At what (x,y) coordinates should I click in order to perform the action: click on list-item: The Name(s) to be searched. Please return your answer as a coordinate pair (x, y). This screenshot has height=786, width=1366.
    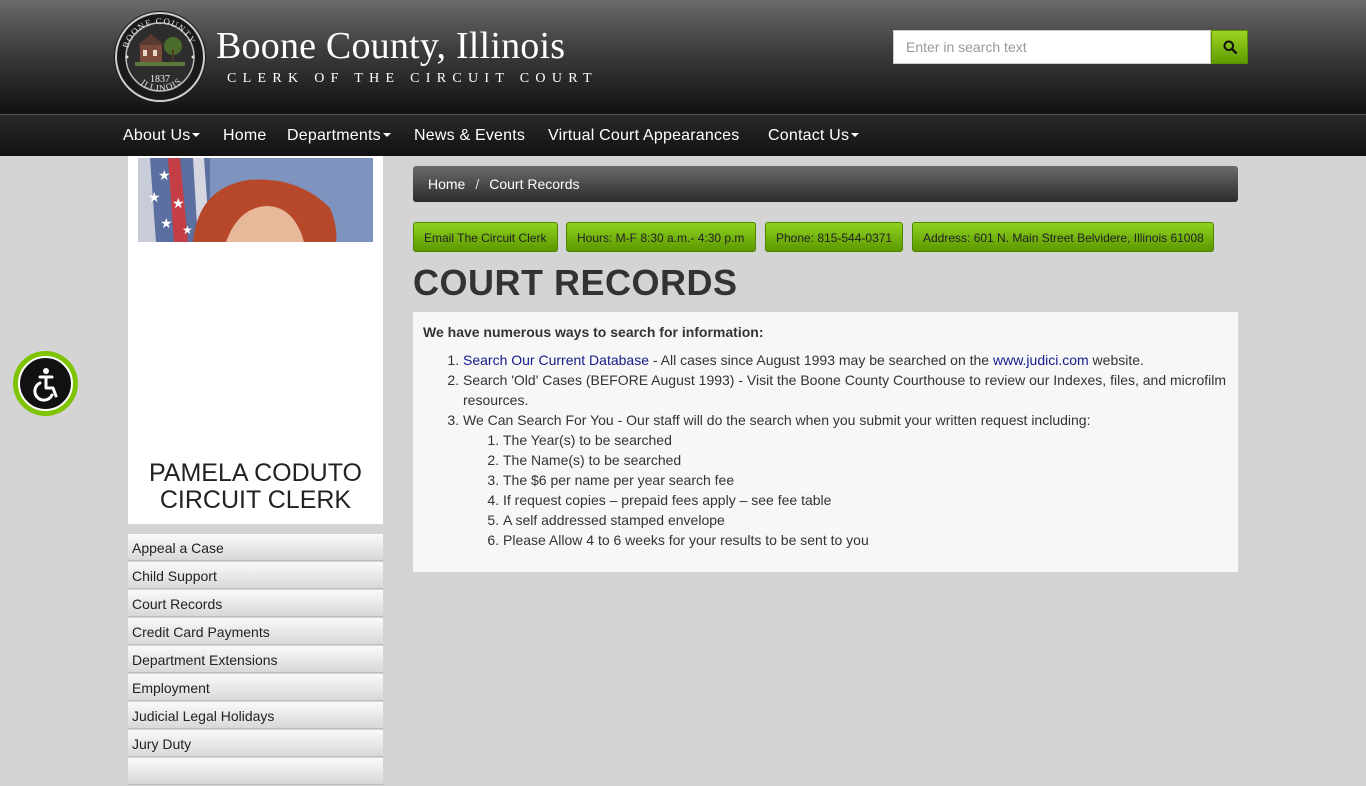
    Looking at the image, I should click on (865, 460).